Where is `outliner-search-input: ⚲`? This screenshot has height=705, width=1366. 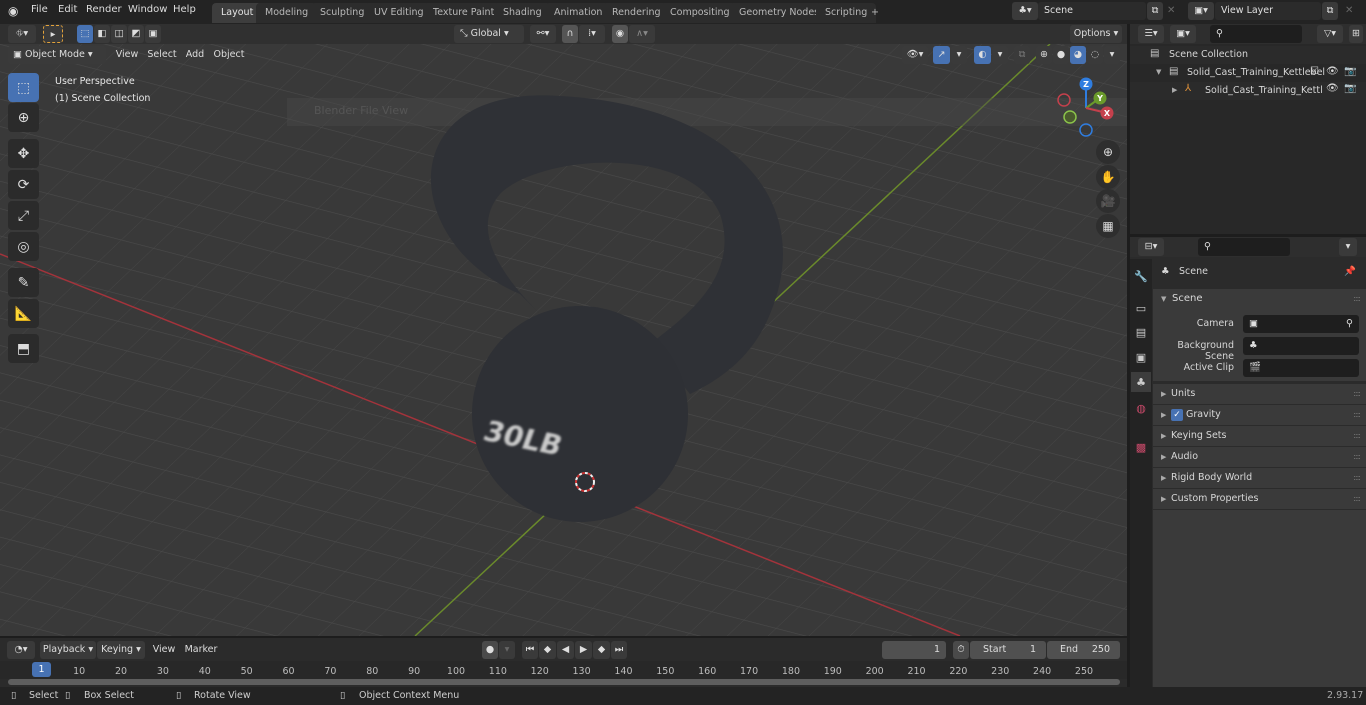 outliner-search-input: ⚲ is located at coordinates (1256, 34).